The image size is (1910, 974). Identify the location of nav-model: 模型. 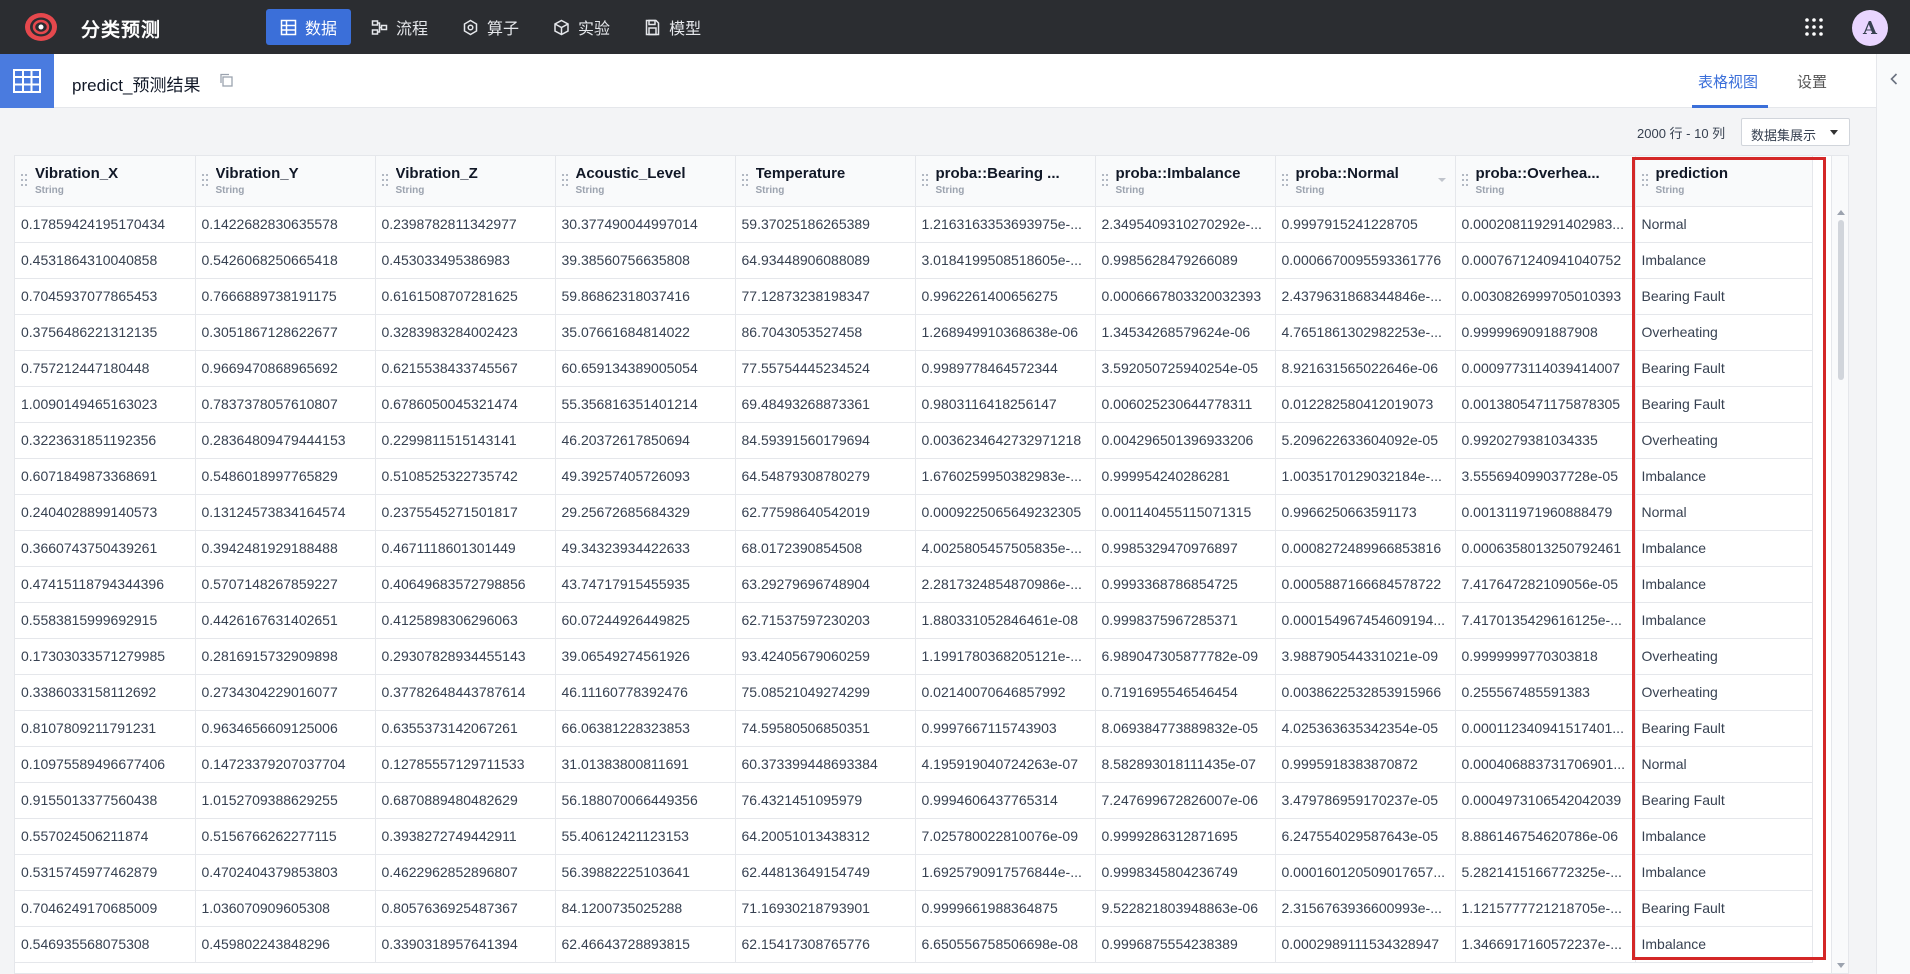
(672, 27).